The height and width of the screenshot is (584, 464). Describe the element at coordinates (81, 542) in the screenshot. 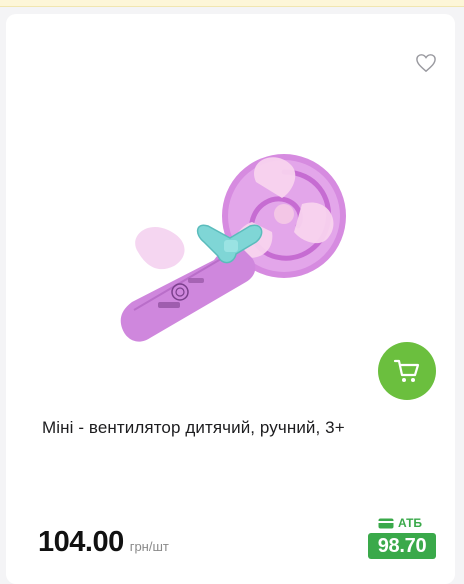

I see `product-price: 104.00` at that location.